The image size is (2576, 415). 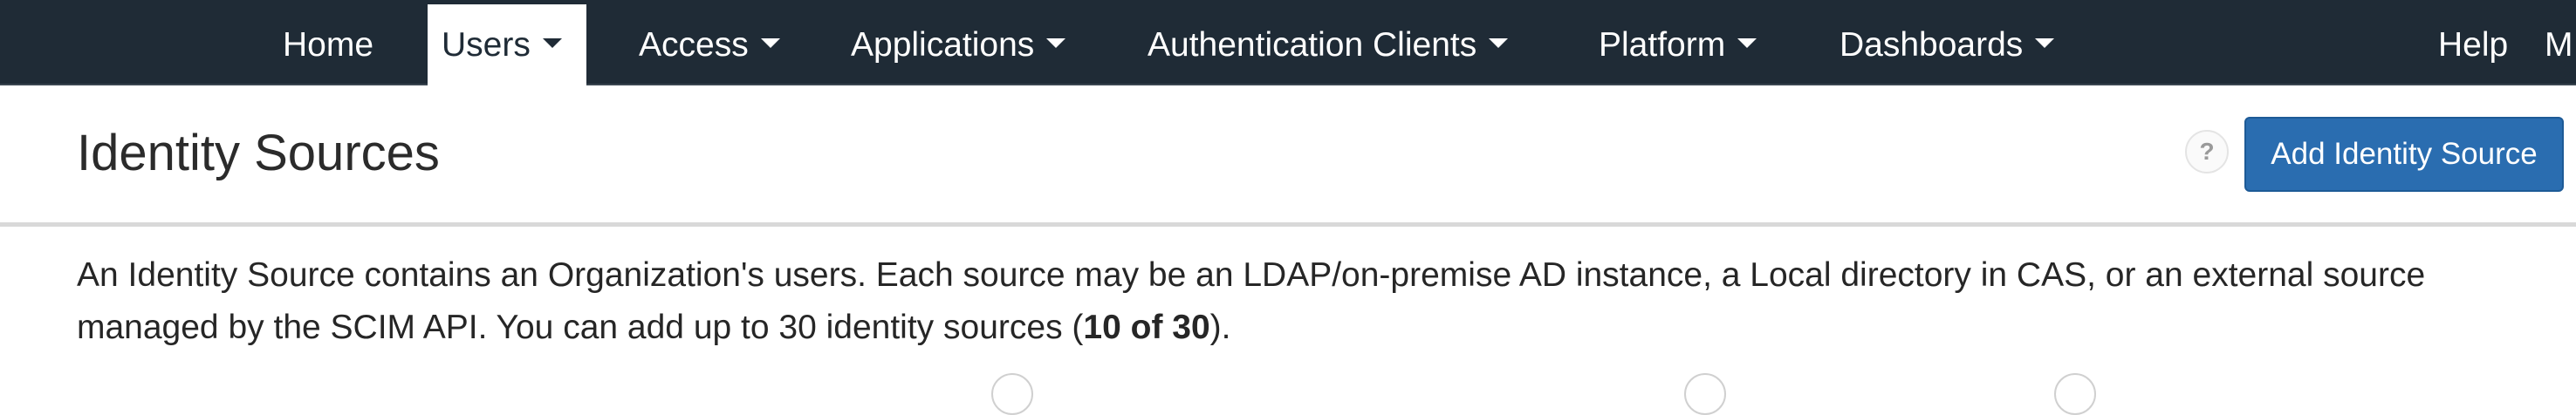 I want to click on add-identity-source-button: Add Identity Source, so click(x=2404, y=155).